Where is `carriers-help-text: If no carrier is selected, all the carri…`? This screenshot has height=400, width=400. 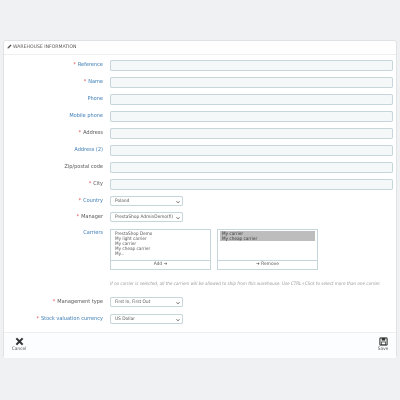
carriers-help-text: If no carrier is selected, all the carri… is located at coordinates (245, 283).